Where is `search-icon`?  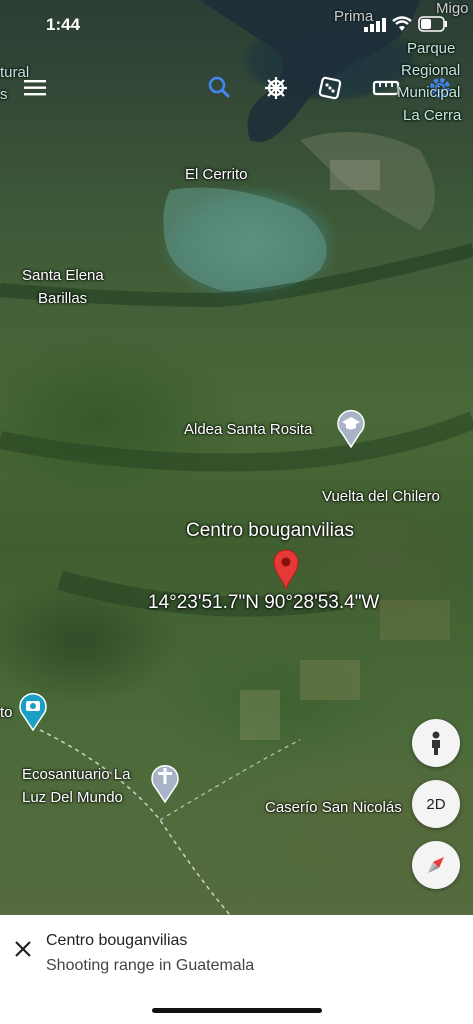 search-icon is located at coordinates (220, 88).